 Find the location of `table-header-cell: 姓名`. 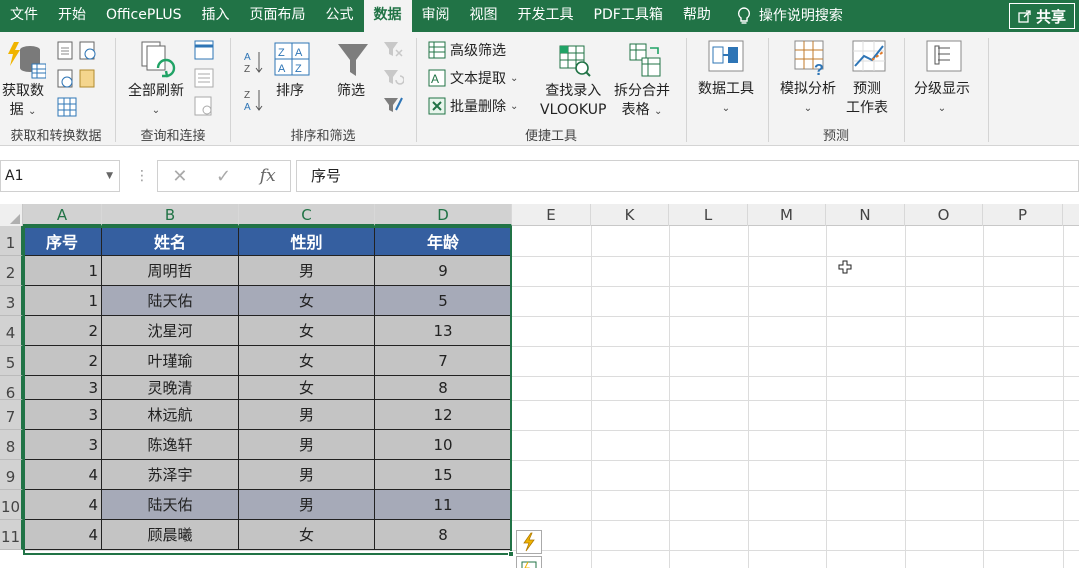

table-header-cell: 姓名 is located at coordinates (170, 241).